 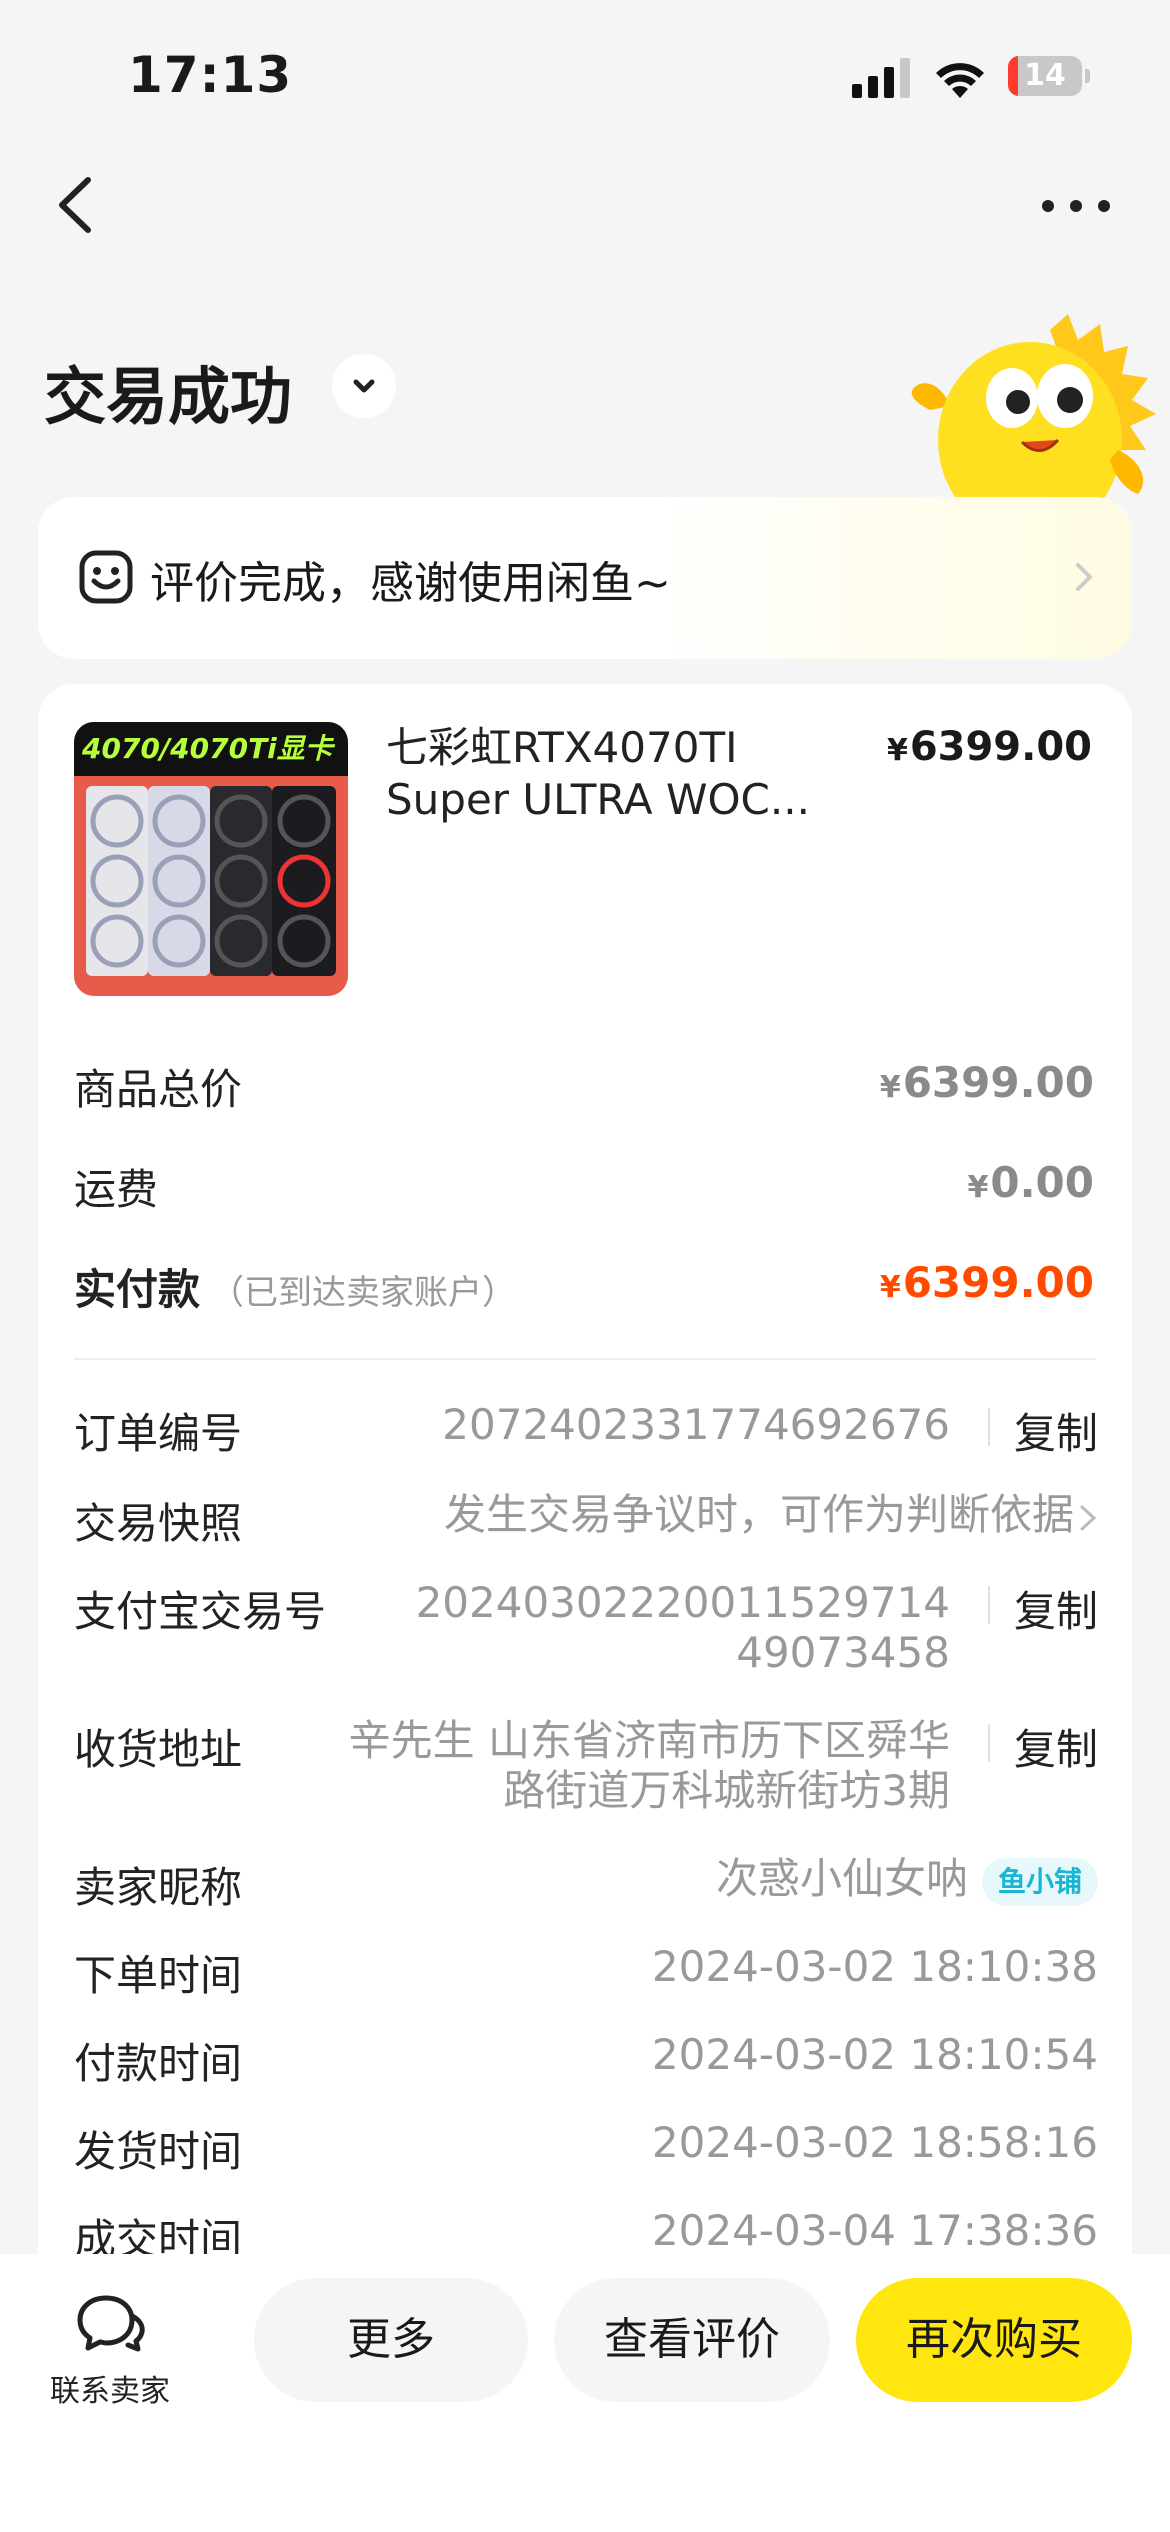 I want to click on ship-time-row: 发货时间 2024-03-02 18:58:16, so click(x=586, y=2147).